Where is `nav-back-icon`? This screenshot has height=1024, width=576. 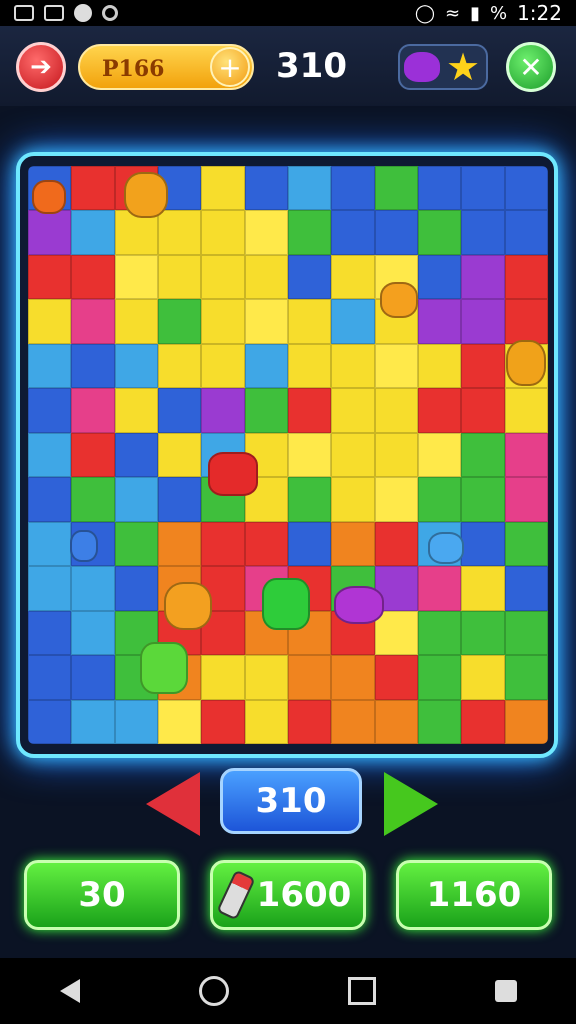 nav-back-icon is located at coordinates (69, 991).